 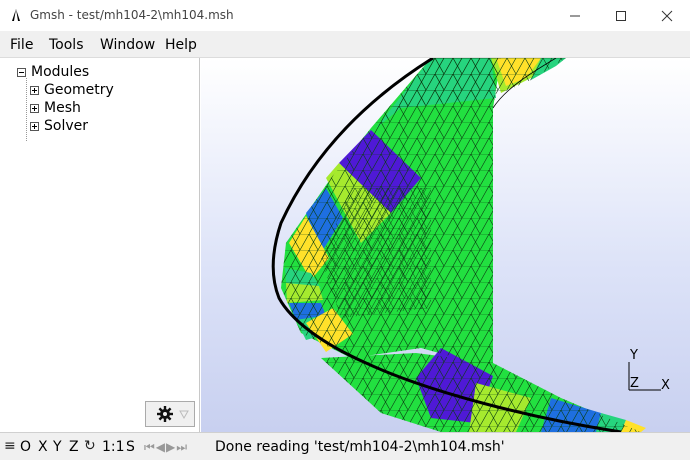 I want to click on tree-item-geometry: Geometry, so click(x=72, y=90).